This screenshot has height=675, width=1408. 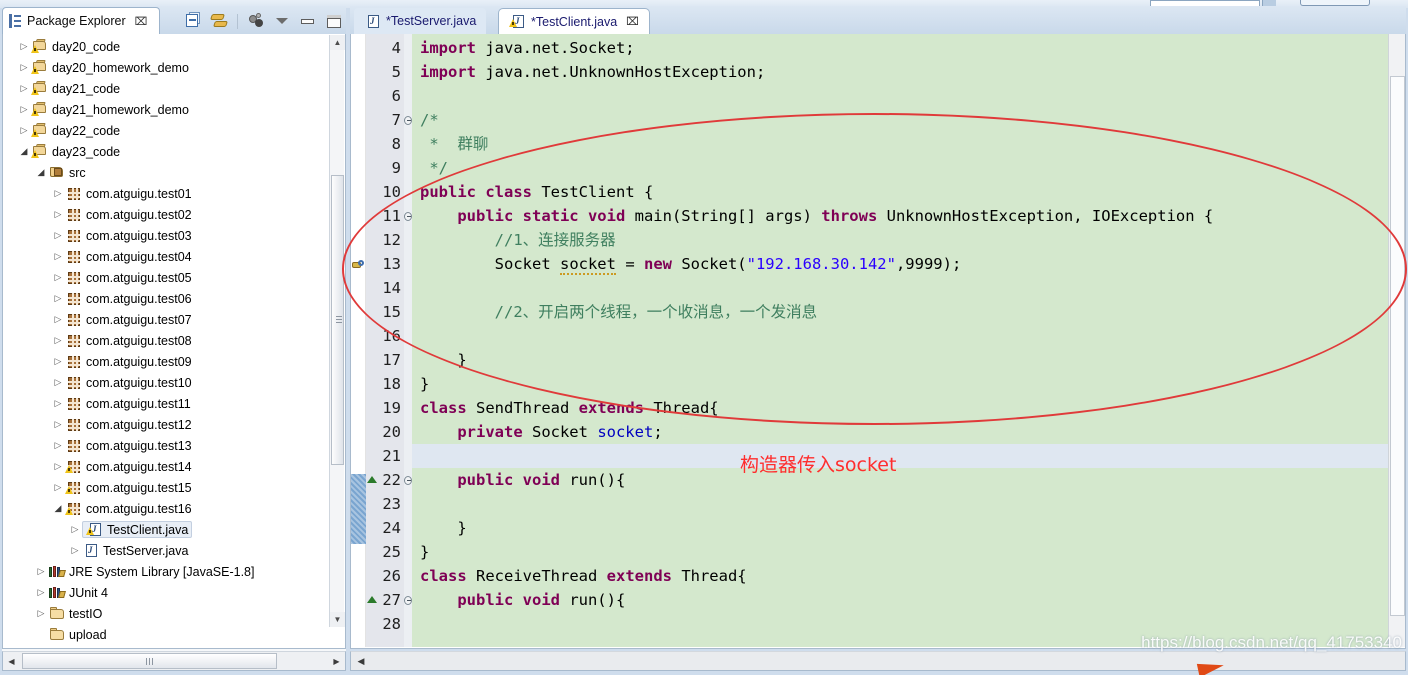 What do you see at coordinates (168, 340) in the screenshot?
I see `tree-item: com.atguigu.test08` at bounding box center [168, 340].